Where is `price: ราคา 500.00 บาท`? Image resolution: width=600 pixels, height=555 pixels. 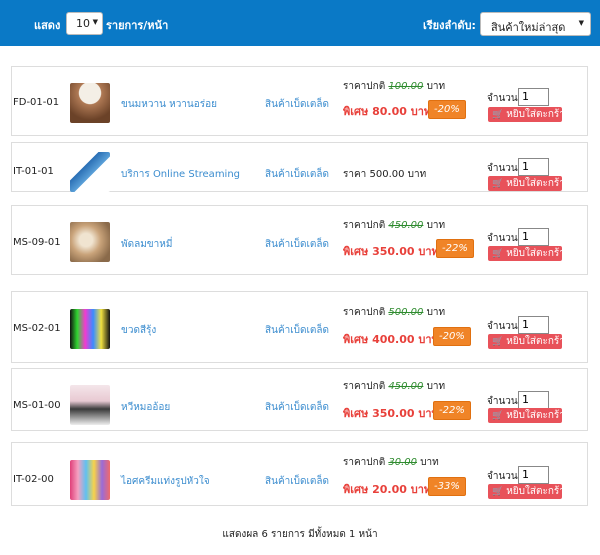
price: ราคา 500.00 บาท is located at coordinates (385, 174).